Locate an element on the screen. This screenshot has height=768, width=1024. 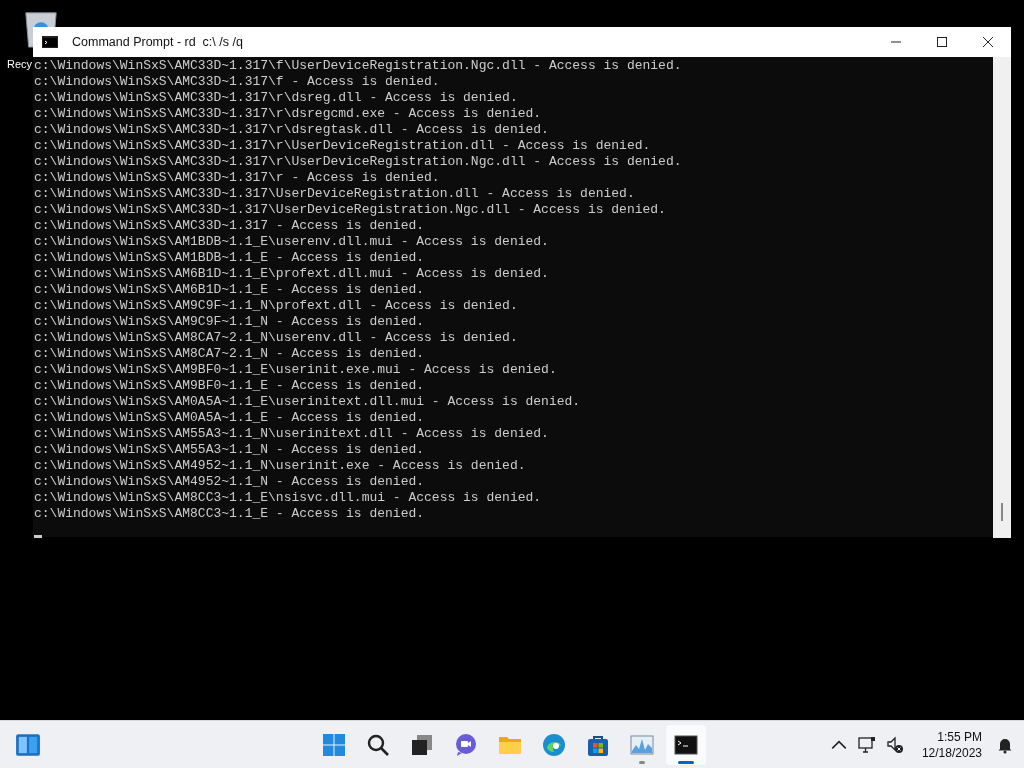
console-line: c:\Windows\WinSxS\AMC33D~1.317\UserDeviceRegistration.Ngc.dll - Access is denied. is located at coordinates (350, 210).